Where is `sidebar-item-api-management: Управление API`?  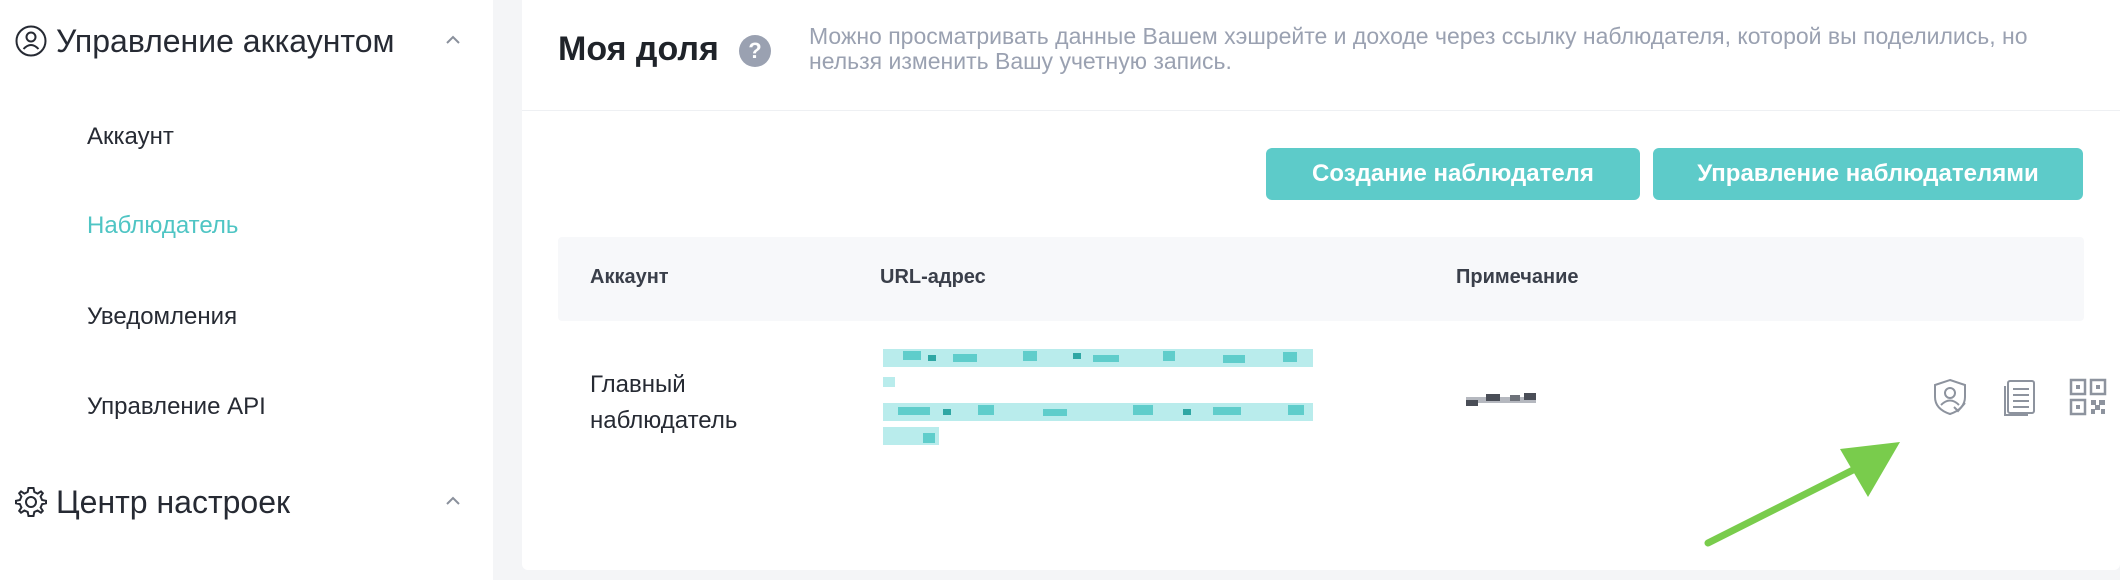 sidebar-item-api-management: Управление API is located at coordinates (176, 407).